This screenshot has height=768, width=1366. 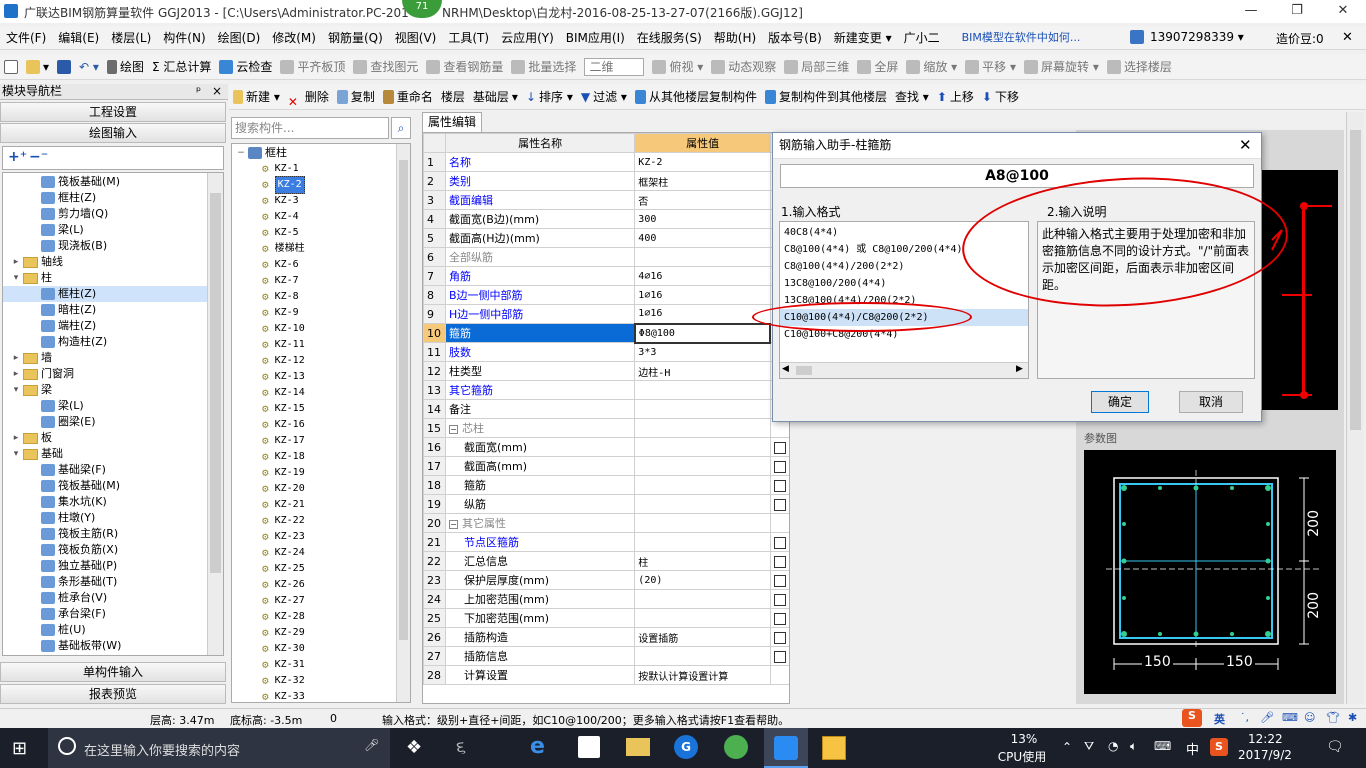 What do you see at coordinates (113, 550) in the screenshot?
I see `tree-item: 筏板负筋(X)` at bounding box center [113, 550].